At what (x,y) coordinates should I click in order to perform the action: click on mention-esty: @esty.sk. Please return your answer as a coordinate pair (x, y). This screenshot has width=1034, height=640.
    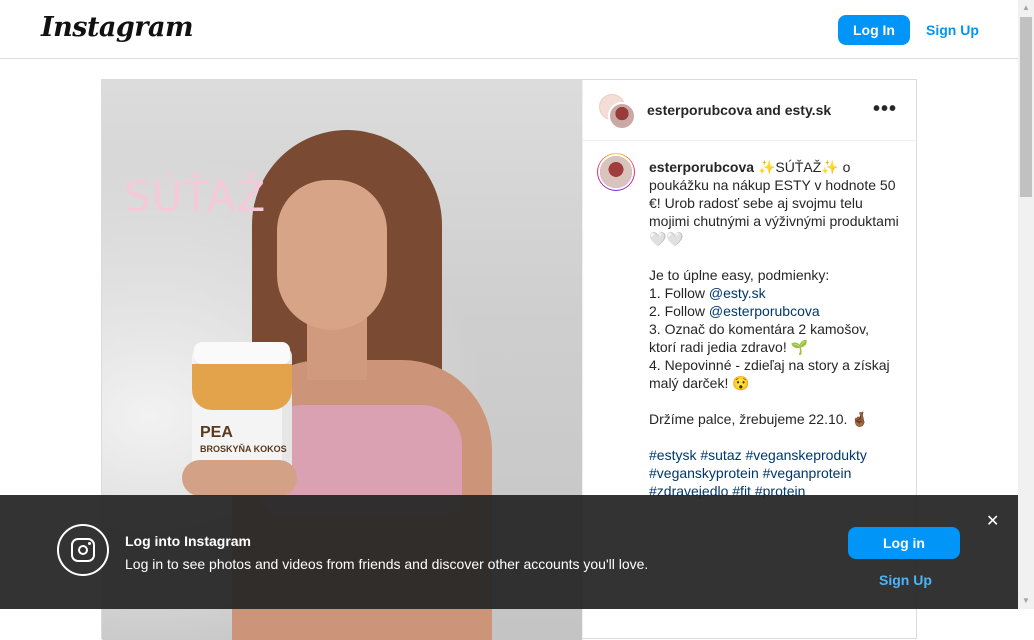
    Looking at the image, I should click on (737, 293).